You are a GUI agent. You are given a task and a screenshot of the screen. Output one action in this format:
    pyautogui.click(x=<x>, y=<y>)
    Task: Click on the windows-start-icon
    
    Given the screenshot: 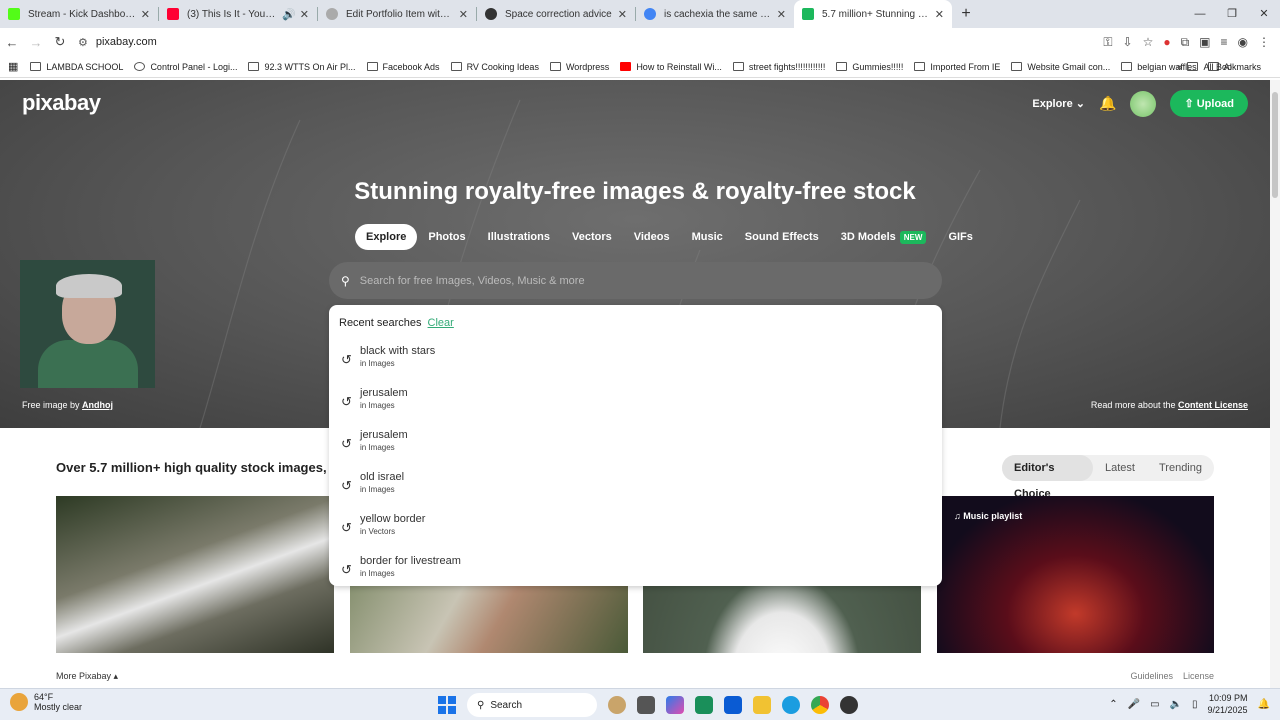 What is the action you would take?
    pyautogui.click(x=447, y=705)
    